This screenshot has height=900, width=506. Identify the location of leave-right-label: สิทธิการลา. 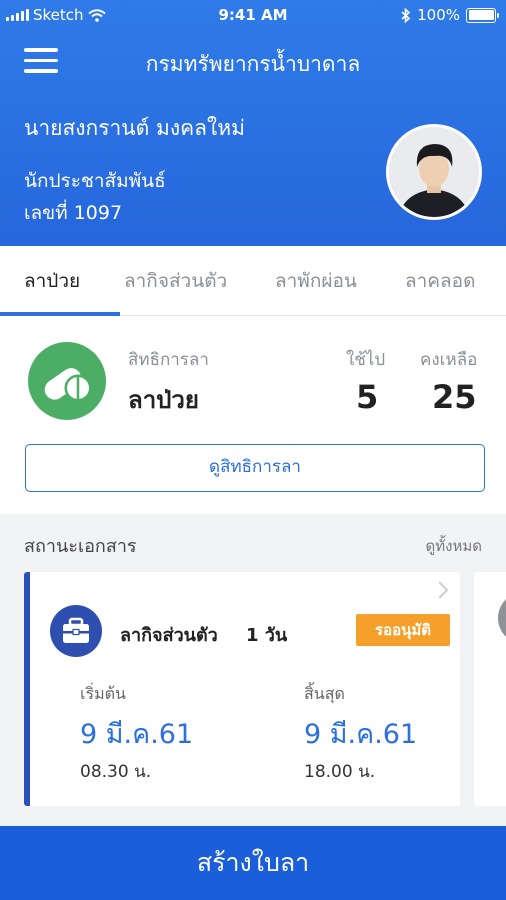
(168, 360).